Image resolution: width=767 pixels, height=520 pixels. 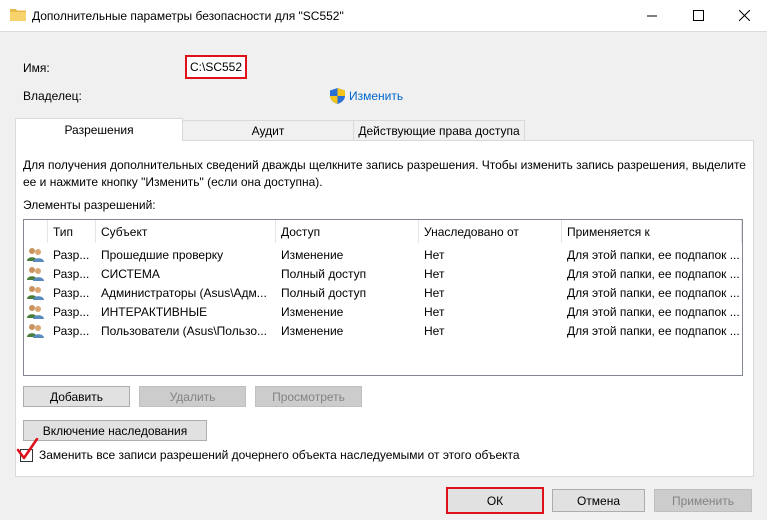 I want to click on close-button, so click(x=744, y=15).